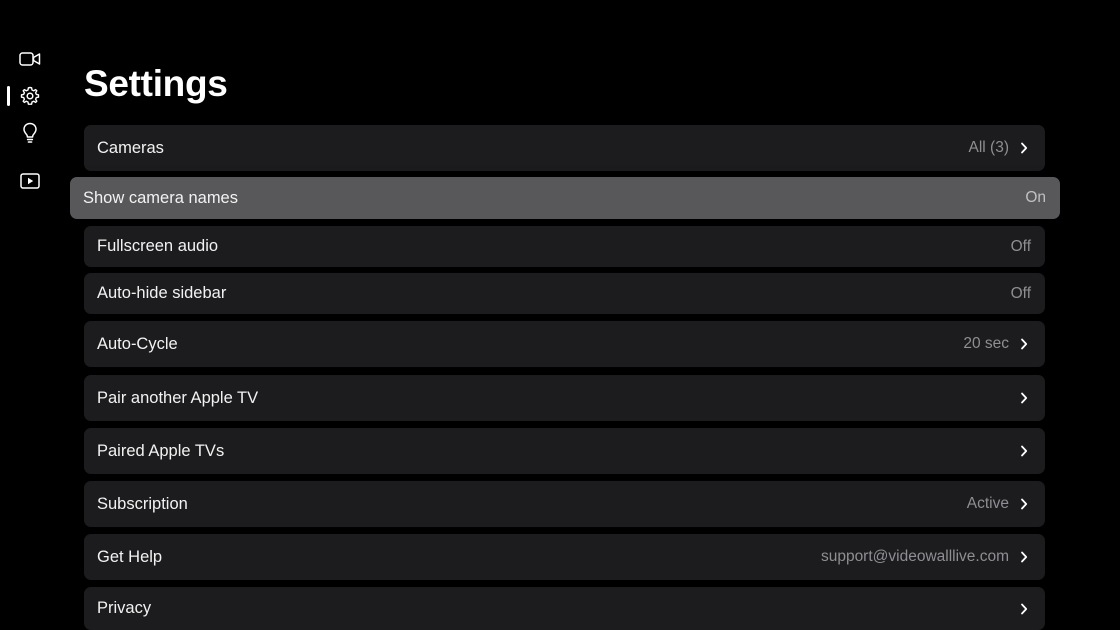 This screenshot has height=630, width=1120. I want to click on row-label: Fullscreen audio, so click(158, 246).